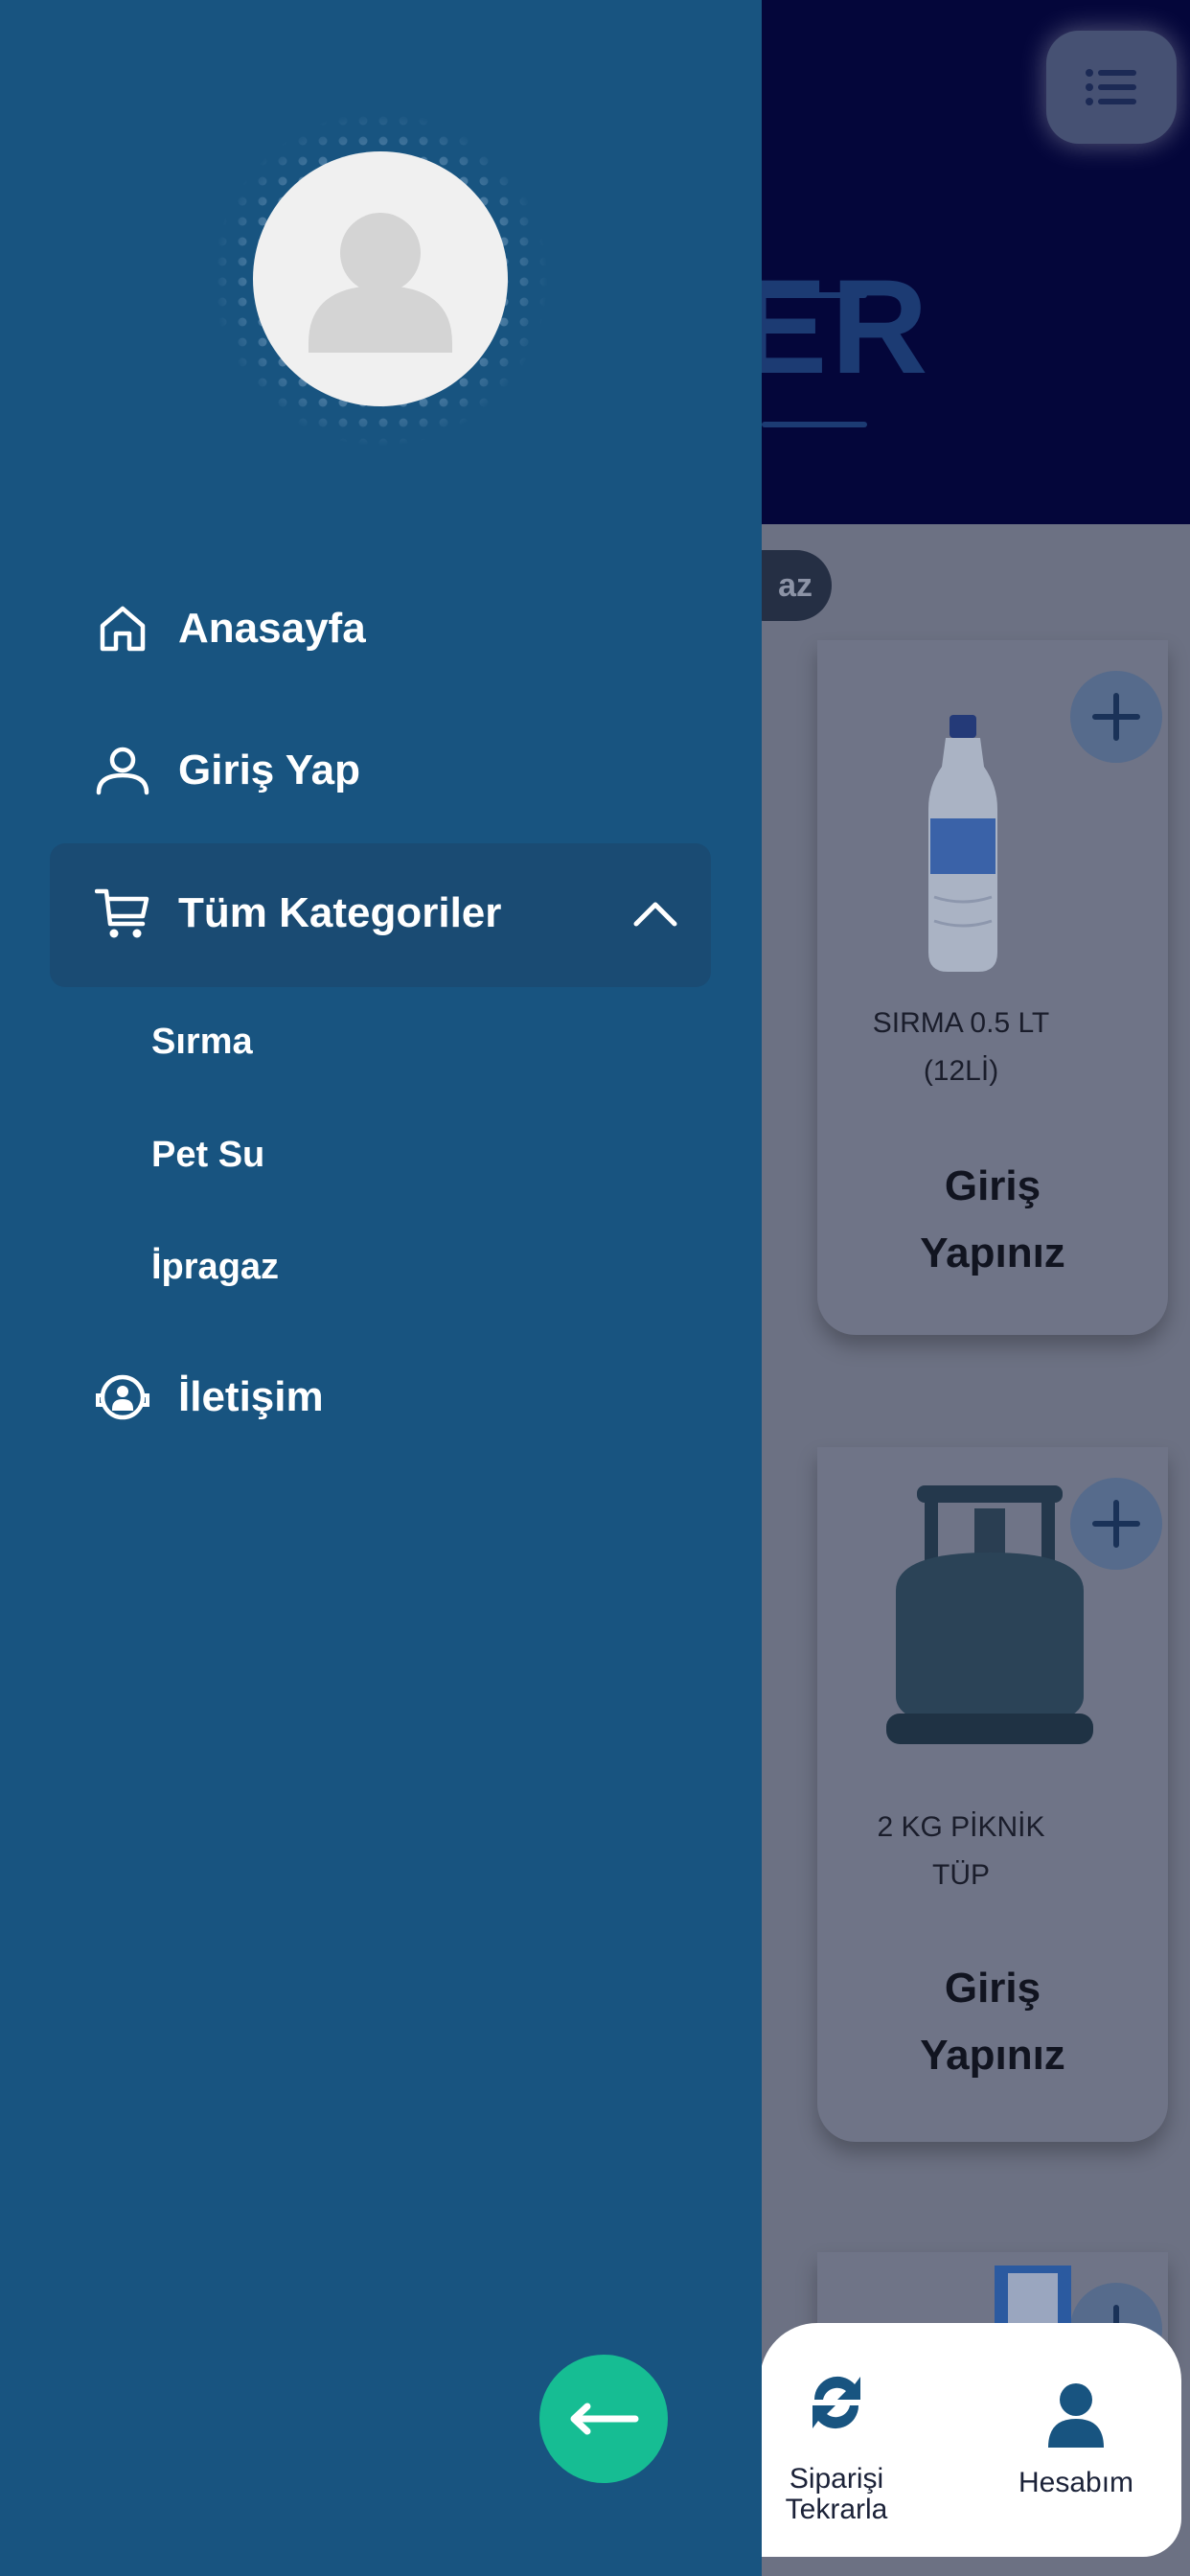 This screenshot has height=2576, width=1190. Describe the element at coordinates (251, 1396) in the screenshot. I see `nav-item-label: İletişim` at that location.